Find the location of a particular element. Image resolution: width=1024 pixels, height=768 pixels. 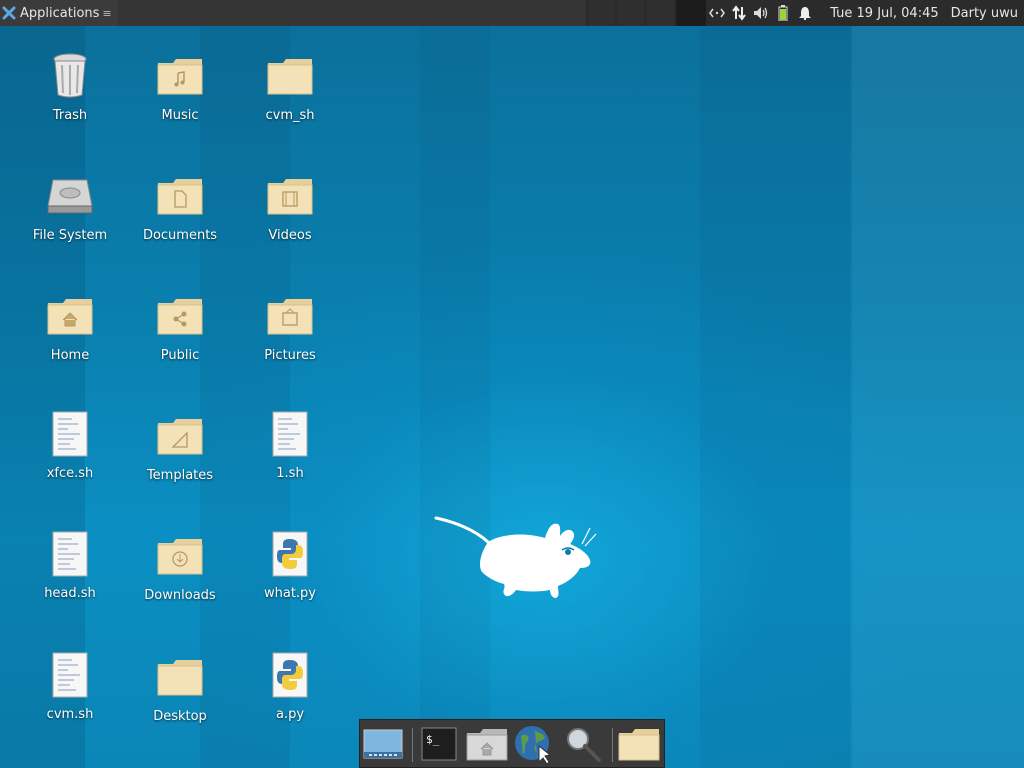

desktop-icon-trash: Trash is located at coordinates (70, 97).